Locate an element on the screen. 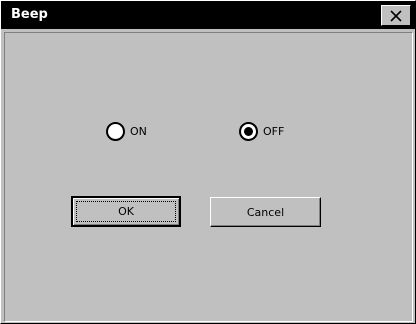 The image size is (416, 324). close-icon is located at coordinates (396, 15).